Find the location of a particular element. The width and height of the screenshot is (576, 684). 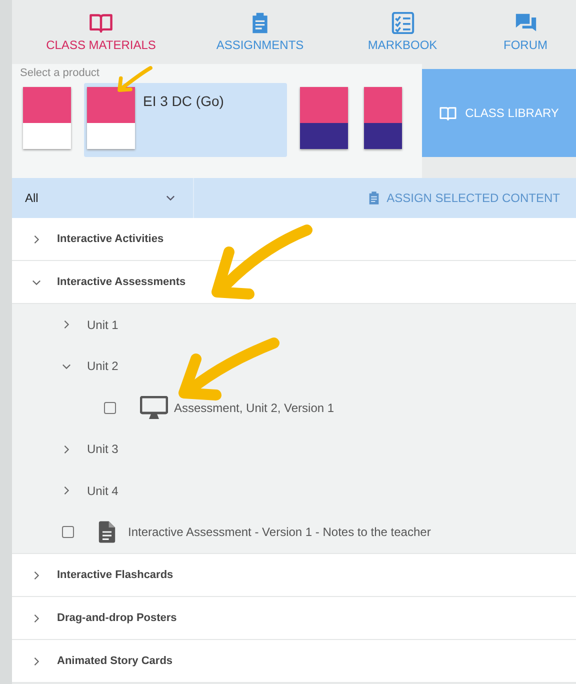

resource-label: Assessment, Unit 2, Version 1 is located at coordinates (254, 407).